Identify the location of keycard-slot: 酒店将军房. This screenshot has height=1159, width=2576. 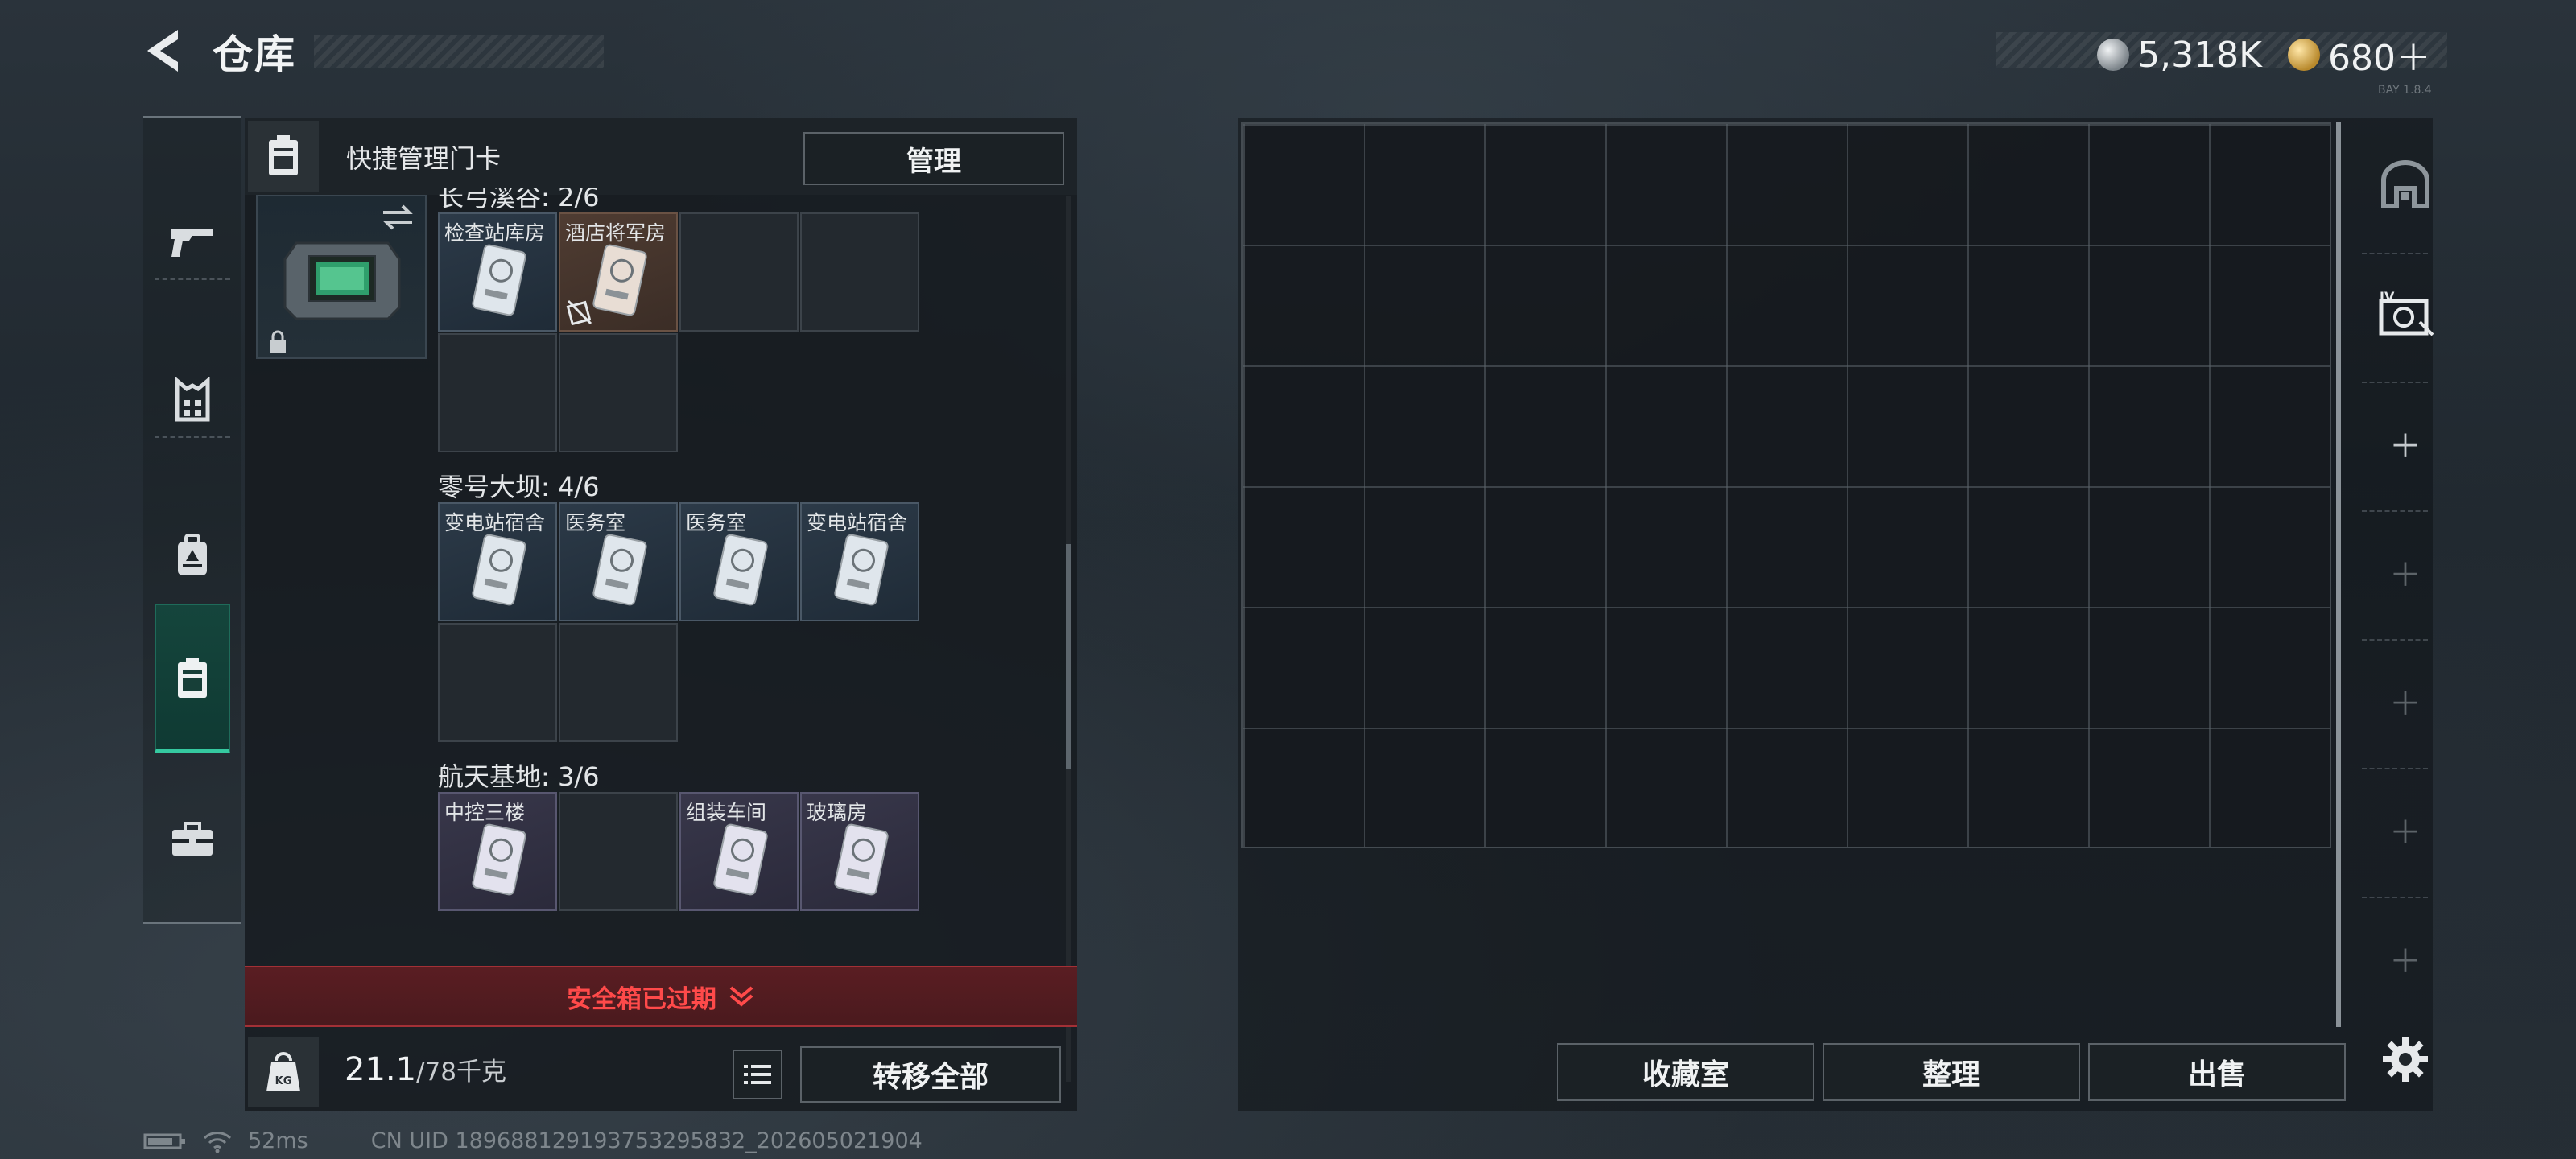
(618, 272).